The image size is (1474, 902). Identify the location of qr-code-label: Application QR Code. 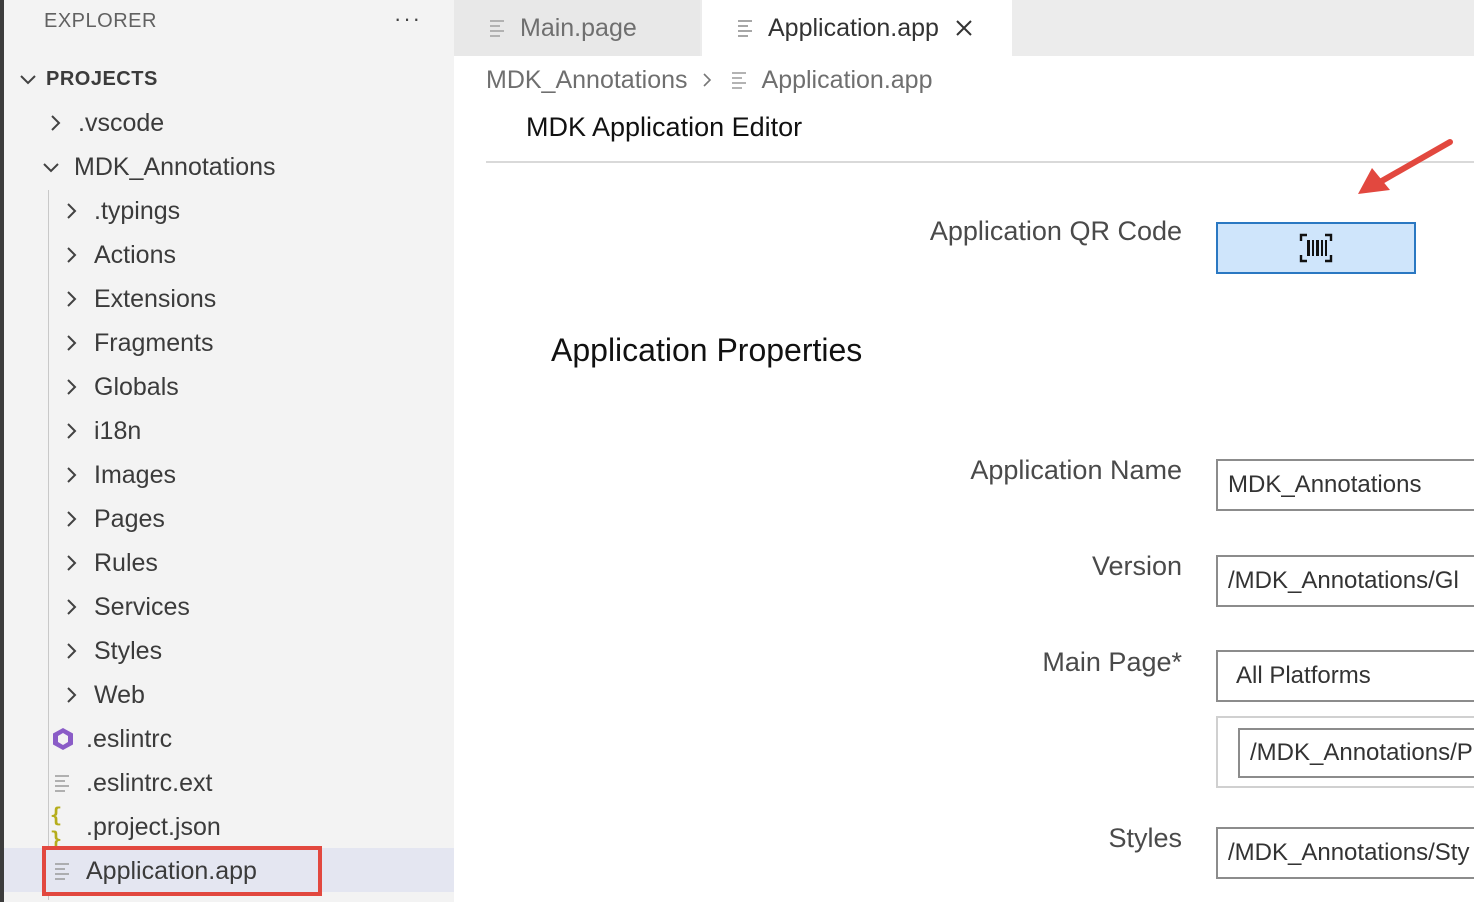
(1055, 231).